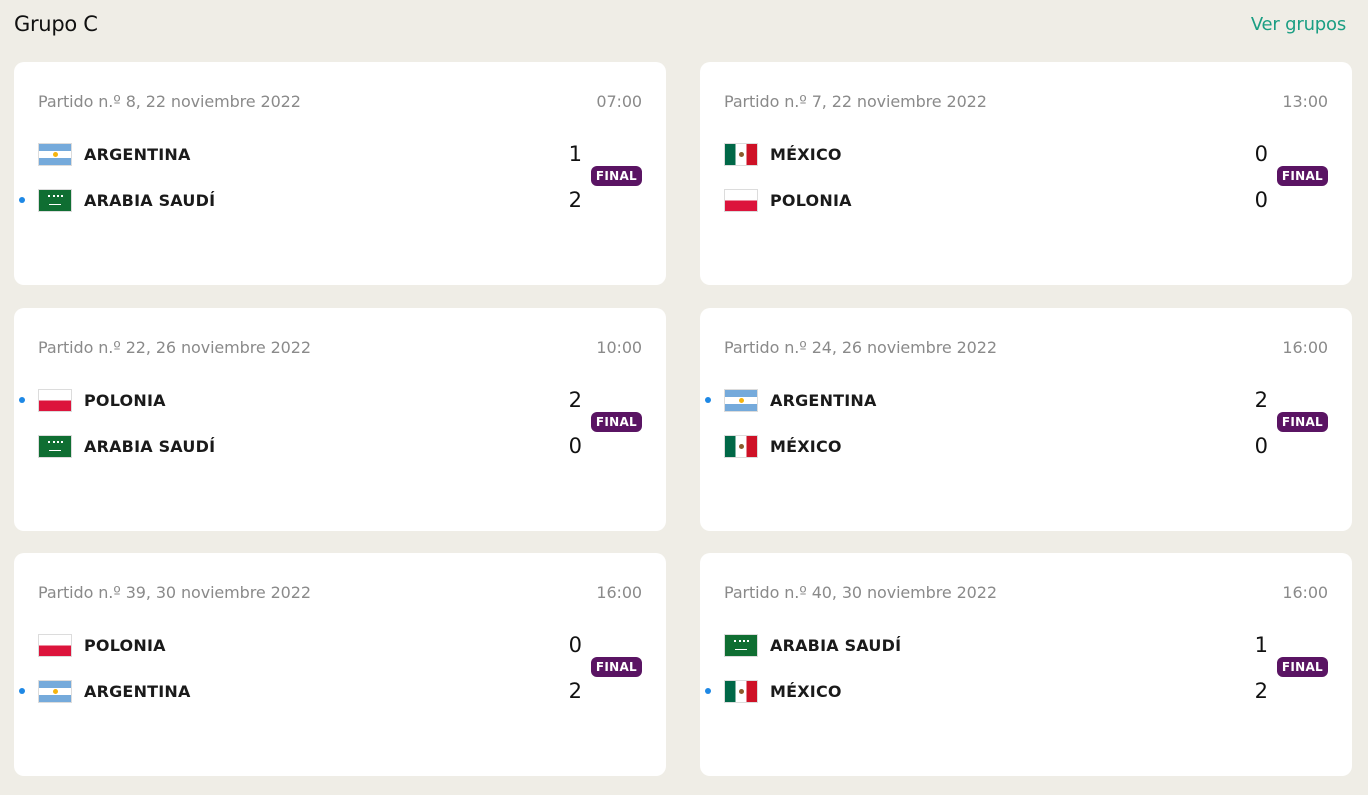  I want to click on match-time: 10:00, so click(619, 347).